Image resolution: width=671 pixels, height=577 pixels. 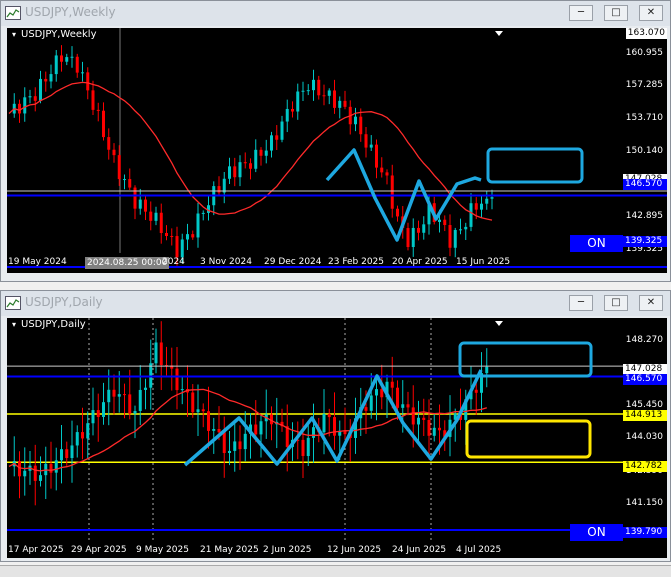 What do you see at coordinates (644, 216) in the screenshot?
I see `price-label: 142.895` at bounding box center [644, 216].